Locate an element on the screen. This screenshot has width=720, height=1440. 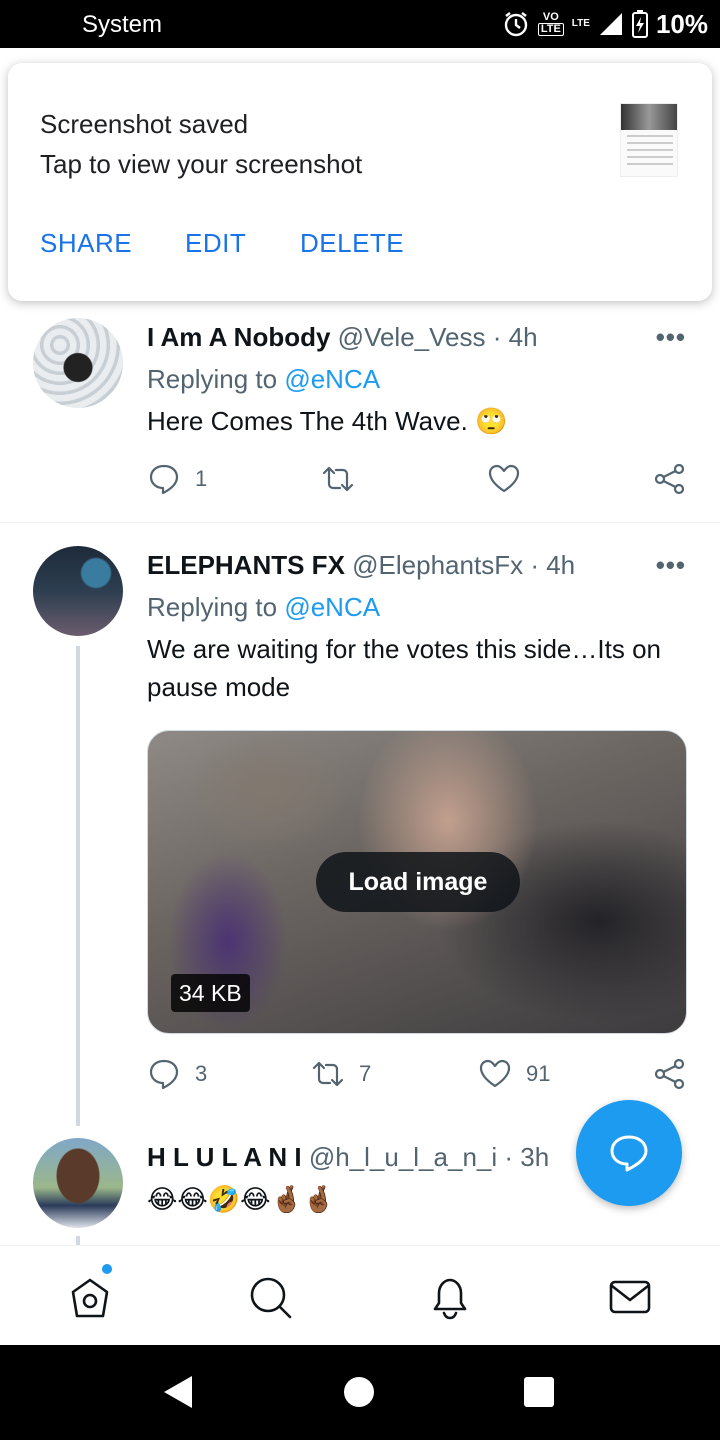
new-content-dot is located at coordinates (107, 1269).